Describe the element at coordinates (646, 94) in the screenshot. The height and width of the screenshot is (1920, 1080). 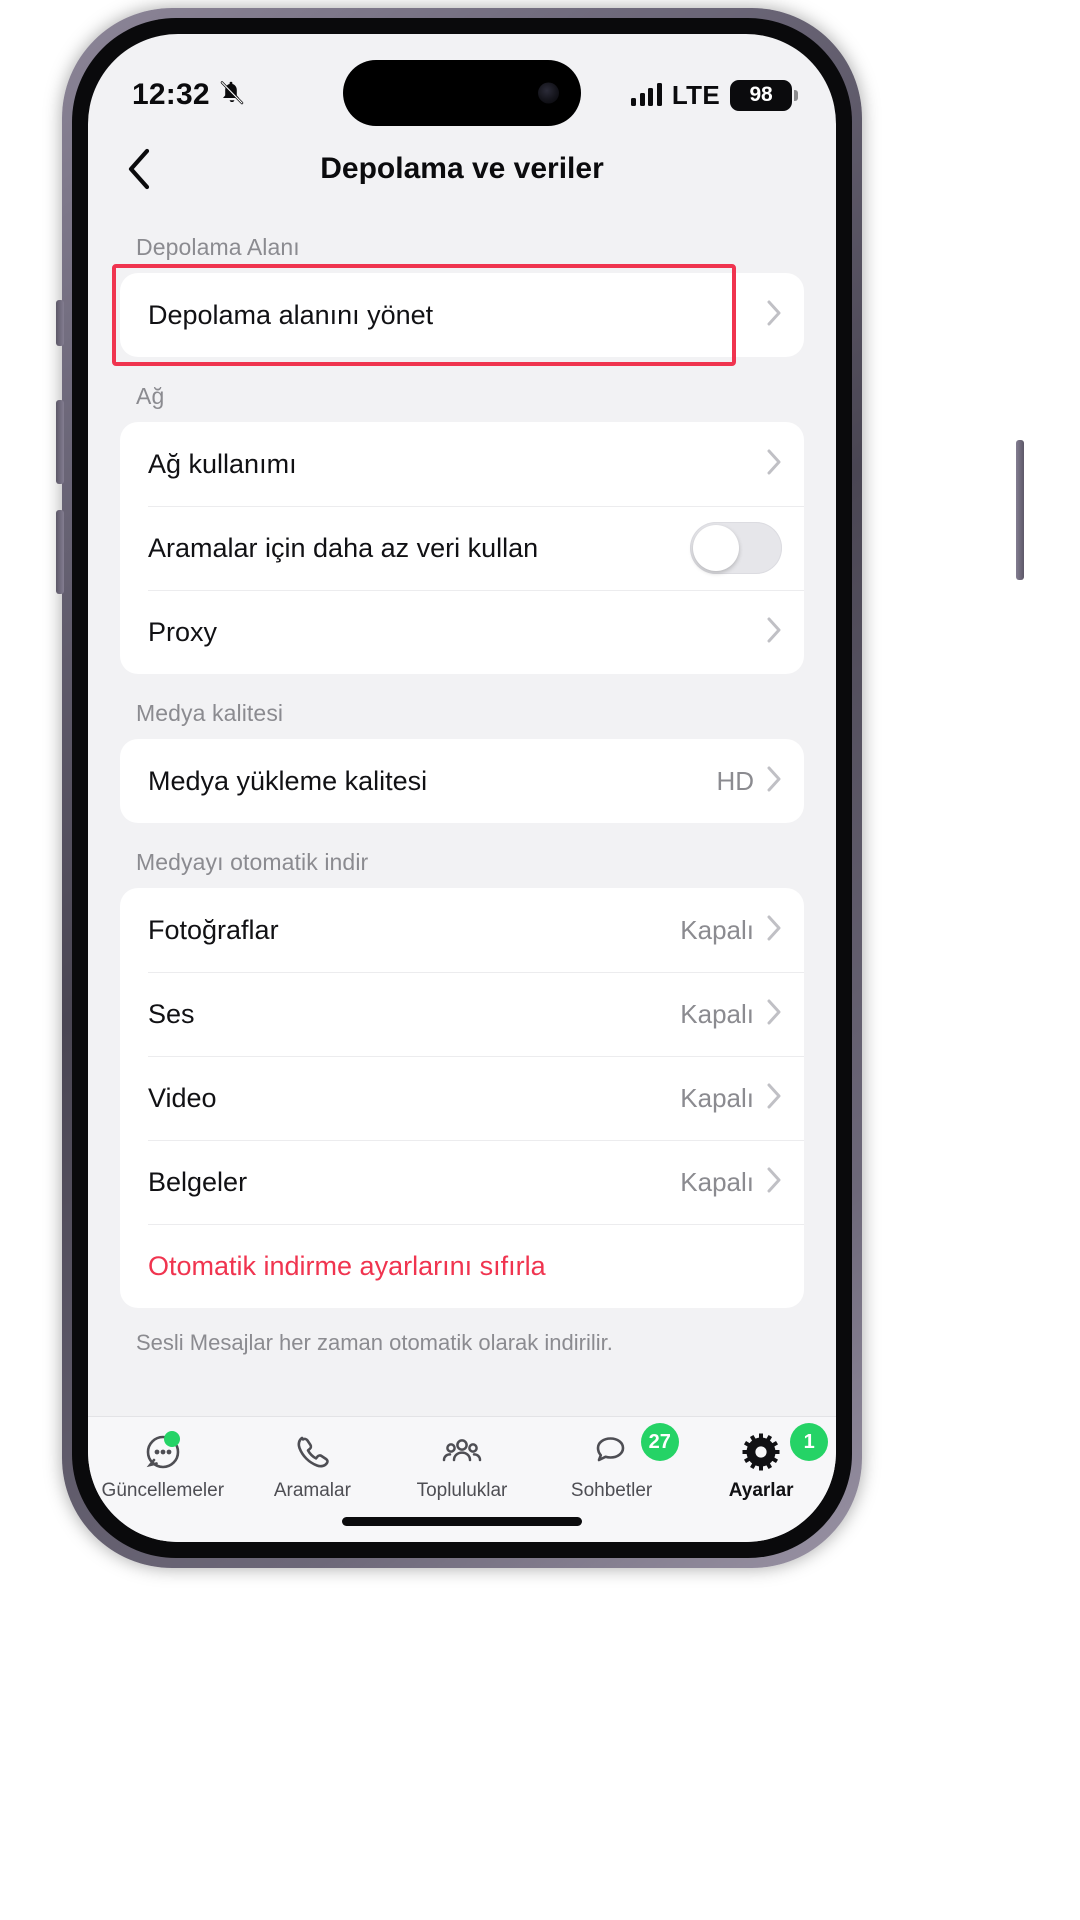
I see `signal-bars-icon` at that location.